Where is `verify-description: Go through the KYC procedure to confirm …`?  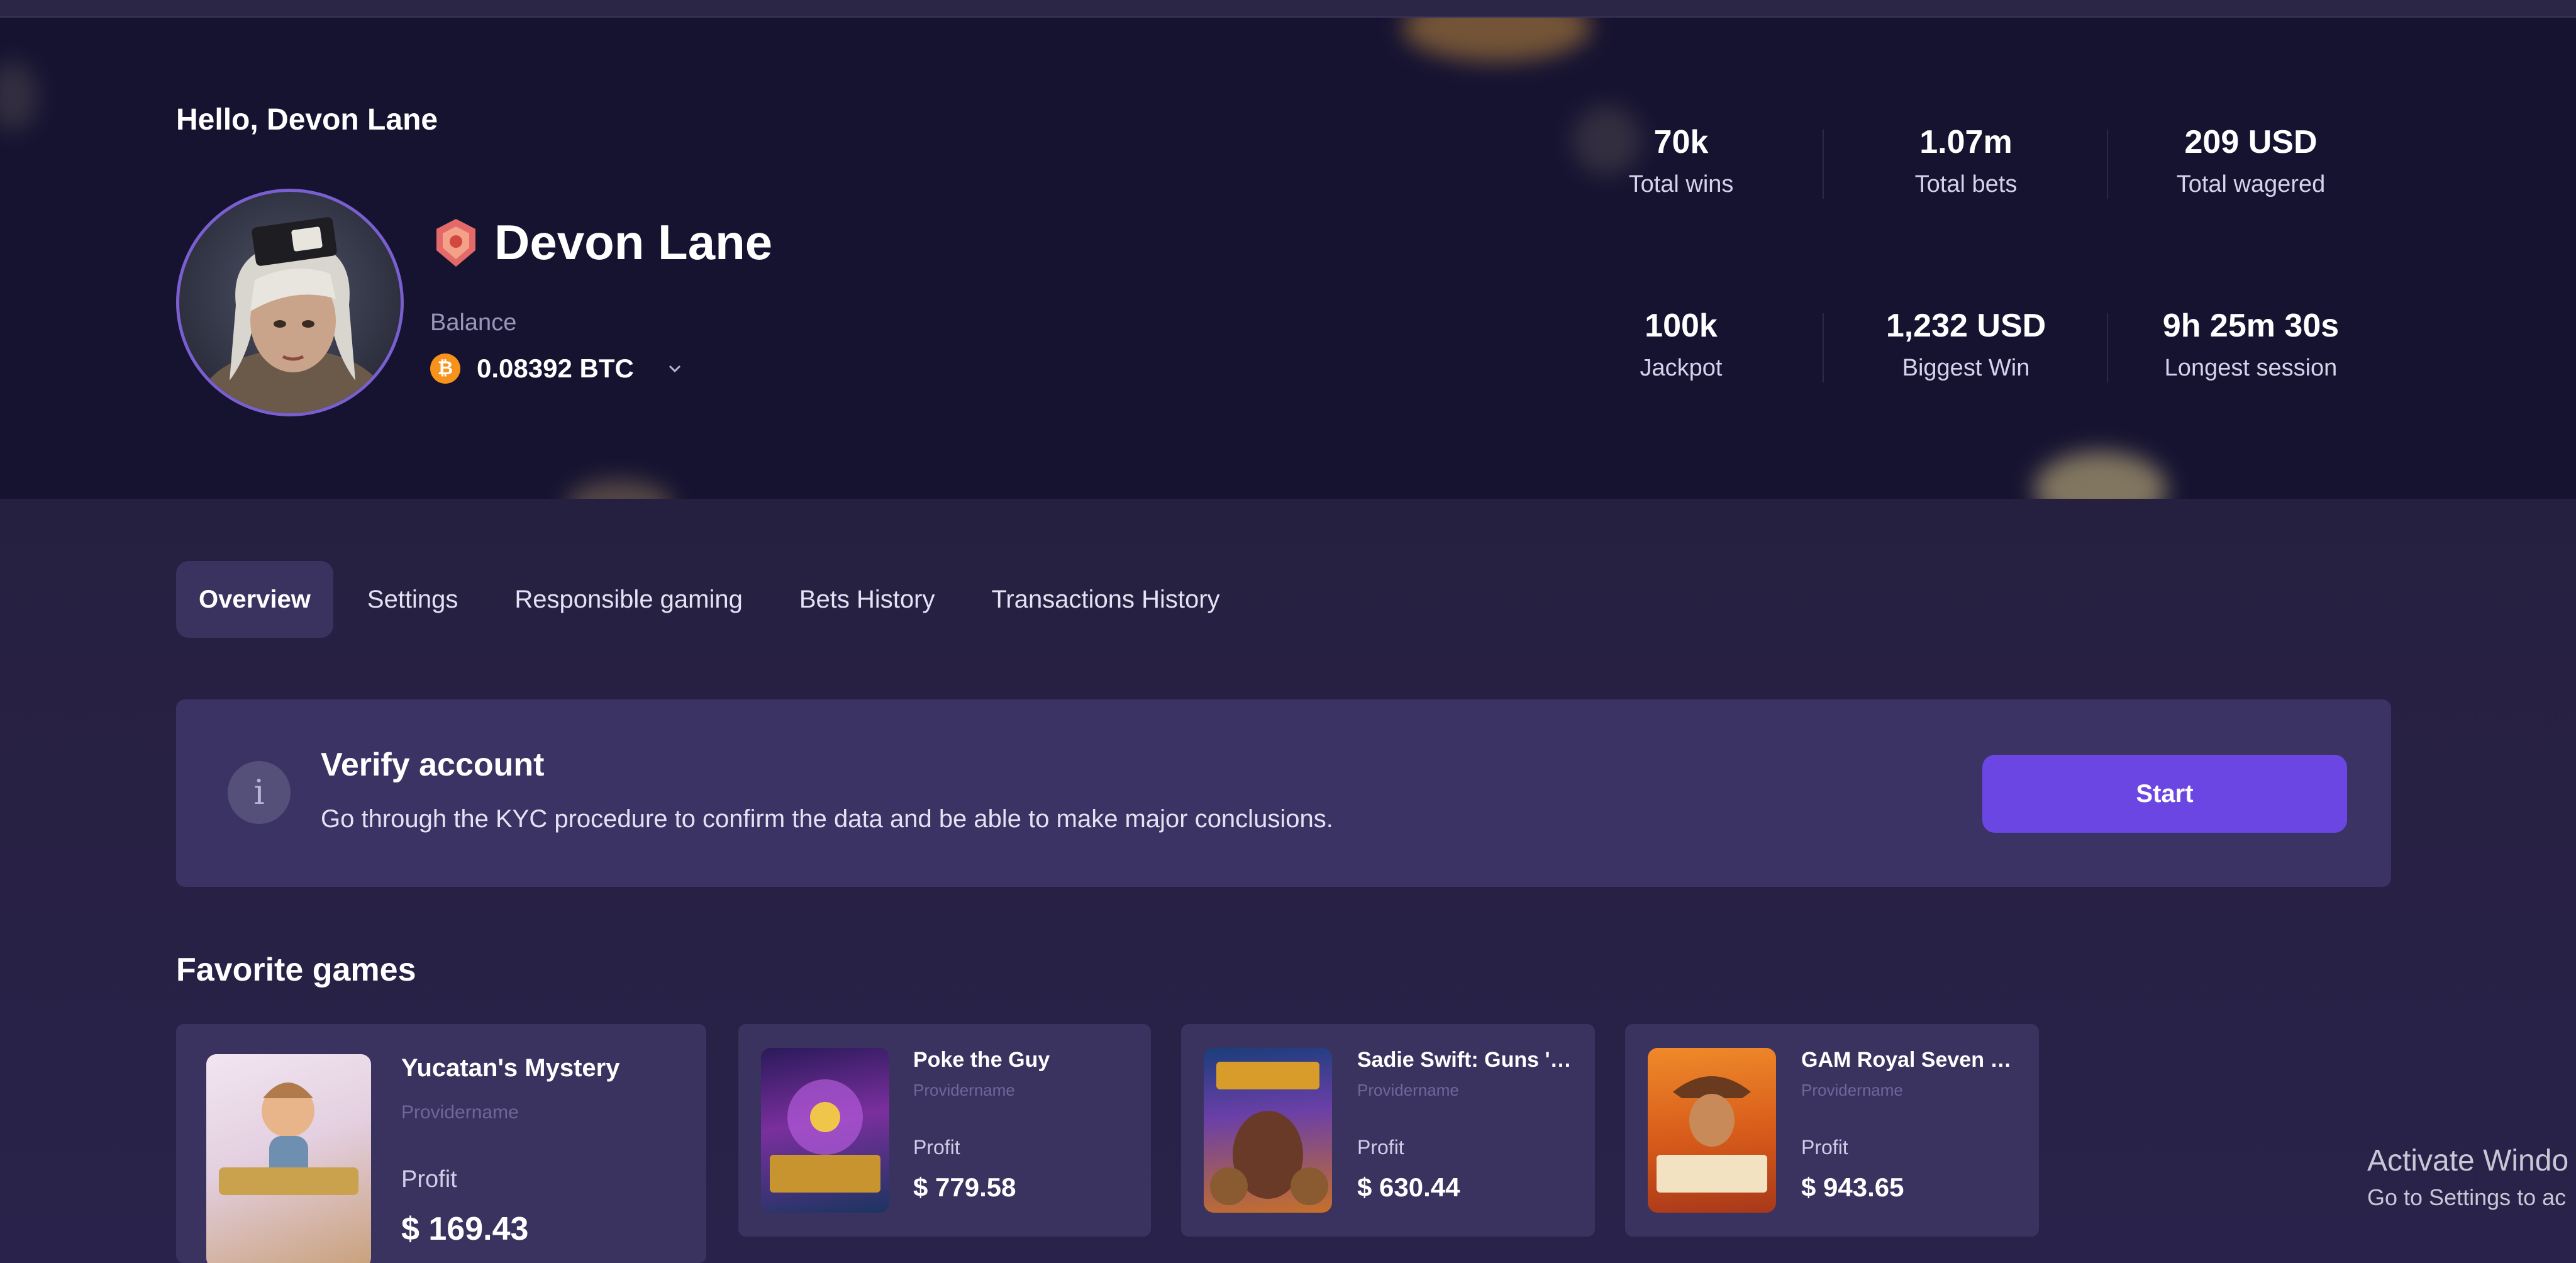
verify-description: Go through the KYC procedure to confirm … is located at coordinates (827, 819).